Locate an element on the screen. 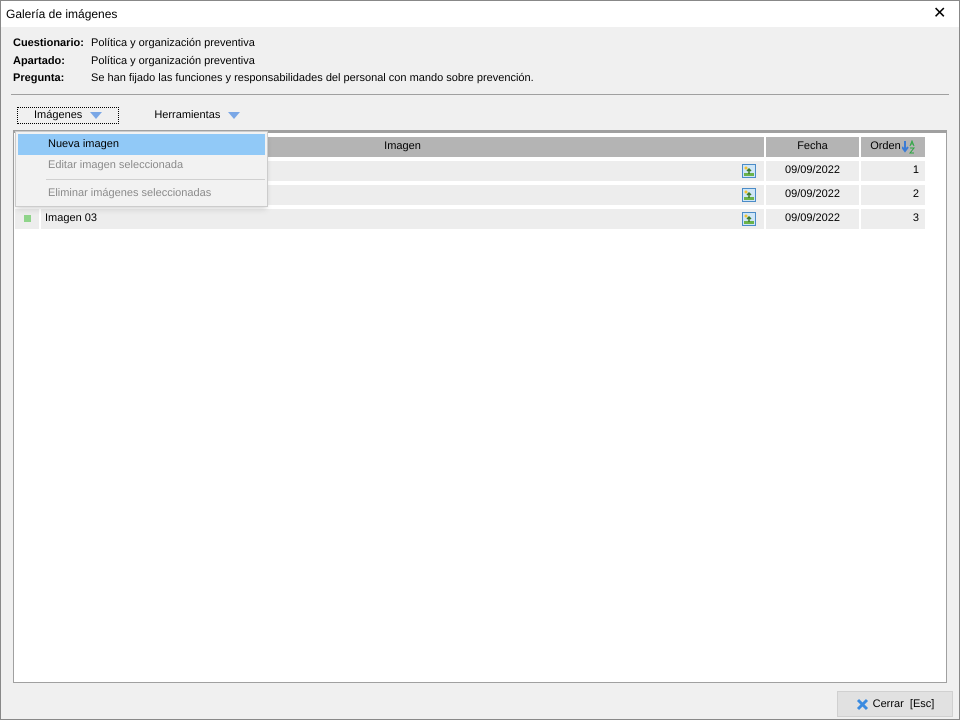  window-title: Galería de imágenes is located at coordinates (62, 14).